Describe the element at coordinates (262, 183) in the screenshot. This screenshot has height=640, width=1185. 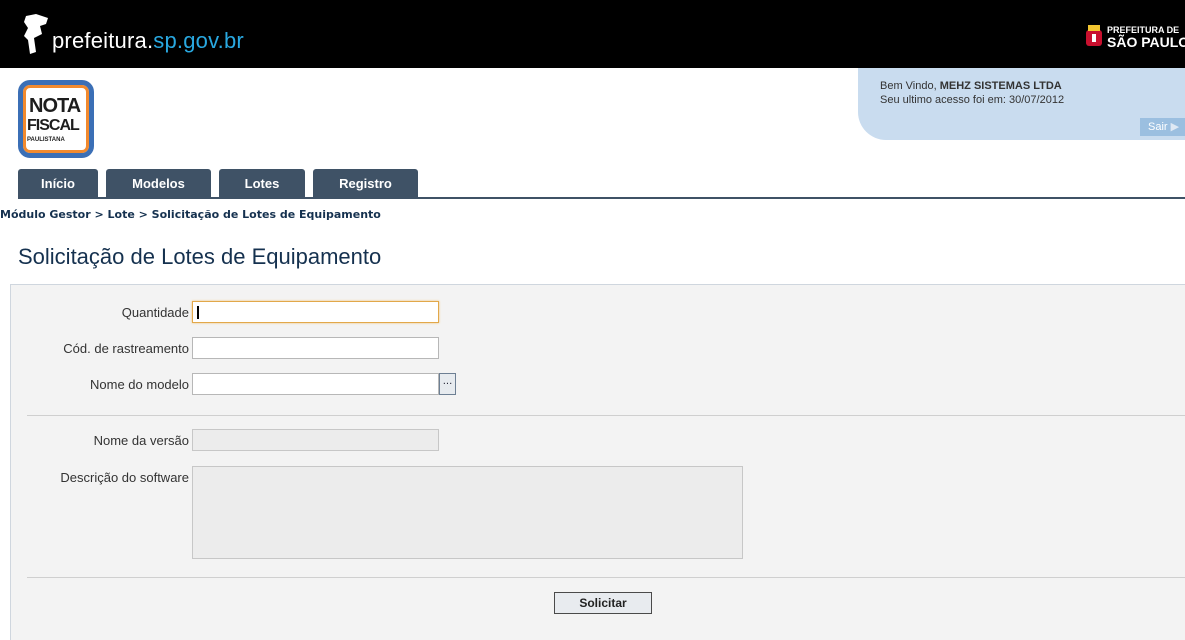
I see `tab-lotes: Lotes` at that location.